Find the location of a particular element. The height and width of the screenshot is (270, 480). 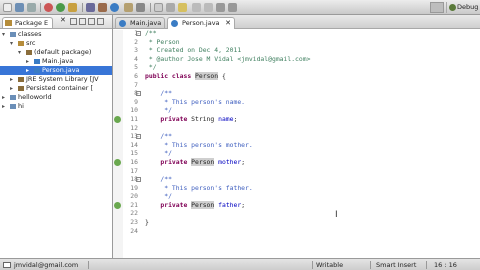

code-line: 1−/** is located at coordinates (296, 33).